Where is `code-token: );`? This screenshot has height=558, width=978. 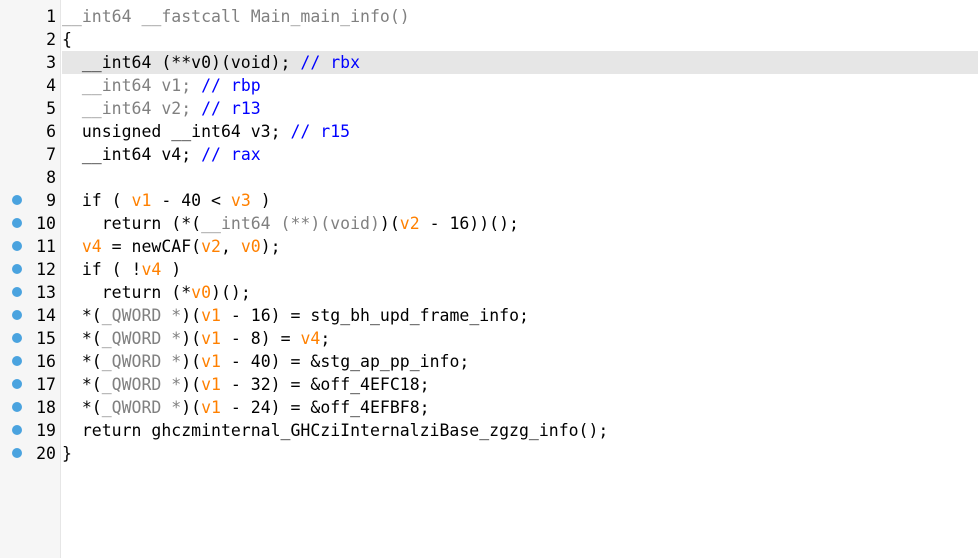 code-token: ); is located at coordinates (270, 246).